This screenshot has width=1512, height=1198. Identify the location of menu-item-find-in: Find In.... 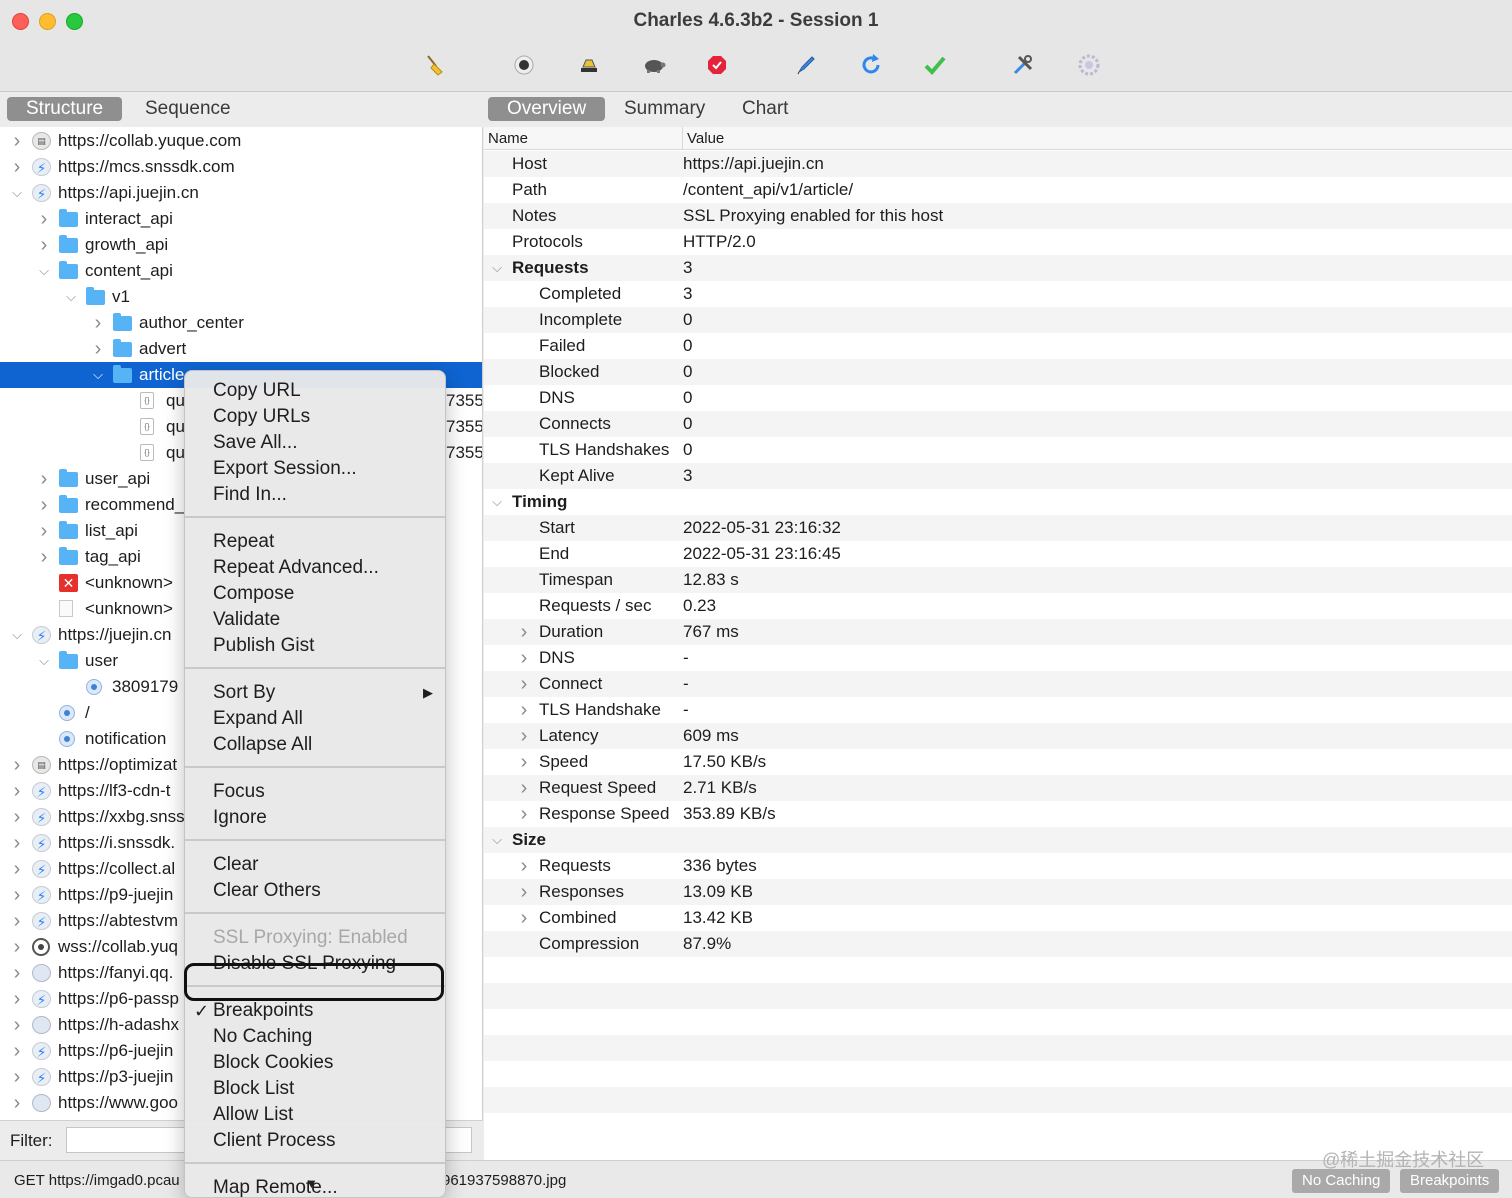
(315, 495).